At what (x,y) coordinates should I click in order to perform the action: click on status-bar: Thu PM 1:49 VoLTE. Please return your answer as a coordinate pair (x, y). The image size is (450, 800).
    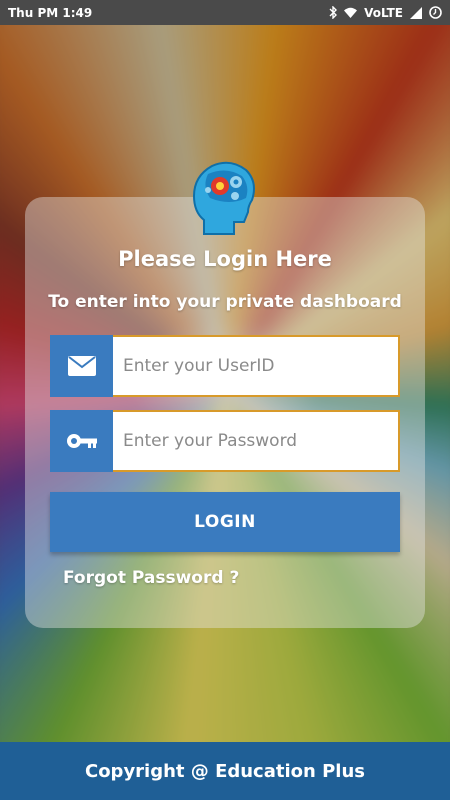
    Looking at the image, I should click on (225, 12).